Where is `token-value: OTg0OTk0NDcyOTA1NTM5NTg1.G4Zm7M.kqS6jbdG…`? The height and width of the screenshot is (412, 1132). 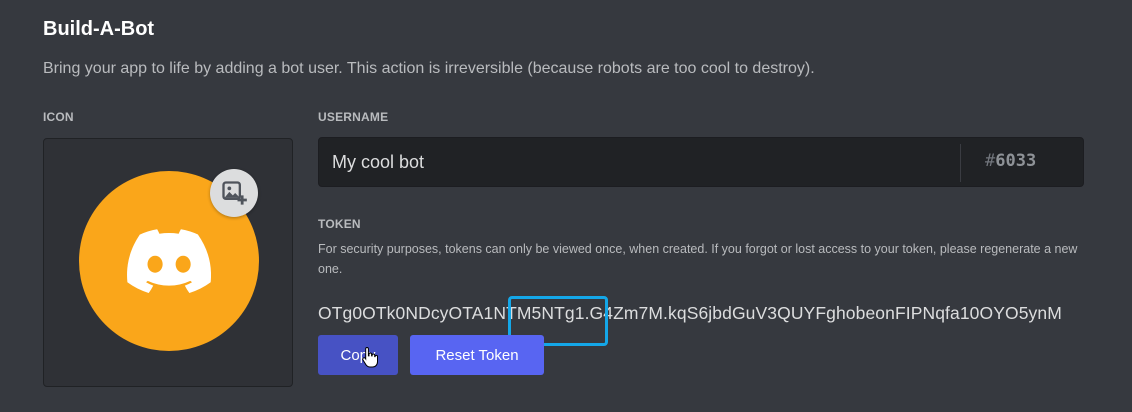
token-value: OTg0OTk0NDcyOTA1NTM5NTg1.G4Zm7M.kqS6jbdG… is located at coordinates (690, 313).